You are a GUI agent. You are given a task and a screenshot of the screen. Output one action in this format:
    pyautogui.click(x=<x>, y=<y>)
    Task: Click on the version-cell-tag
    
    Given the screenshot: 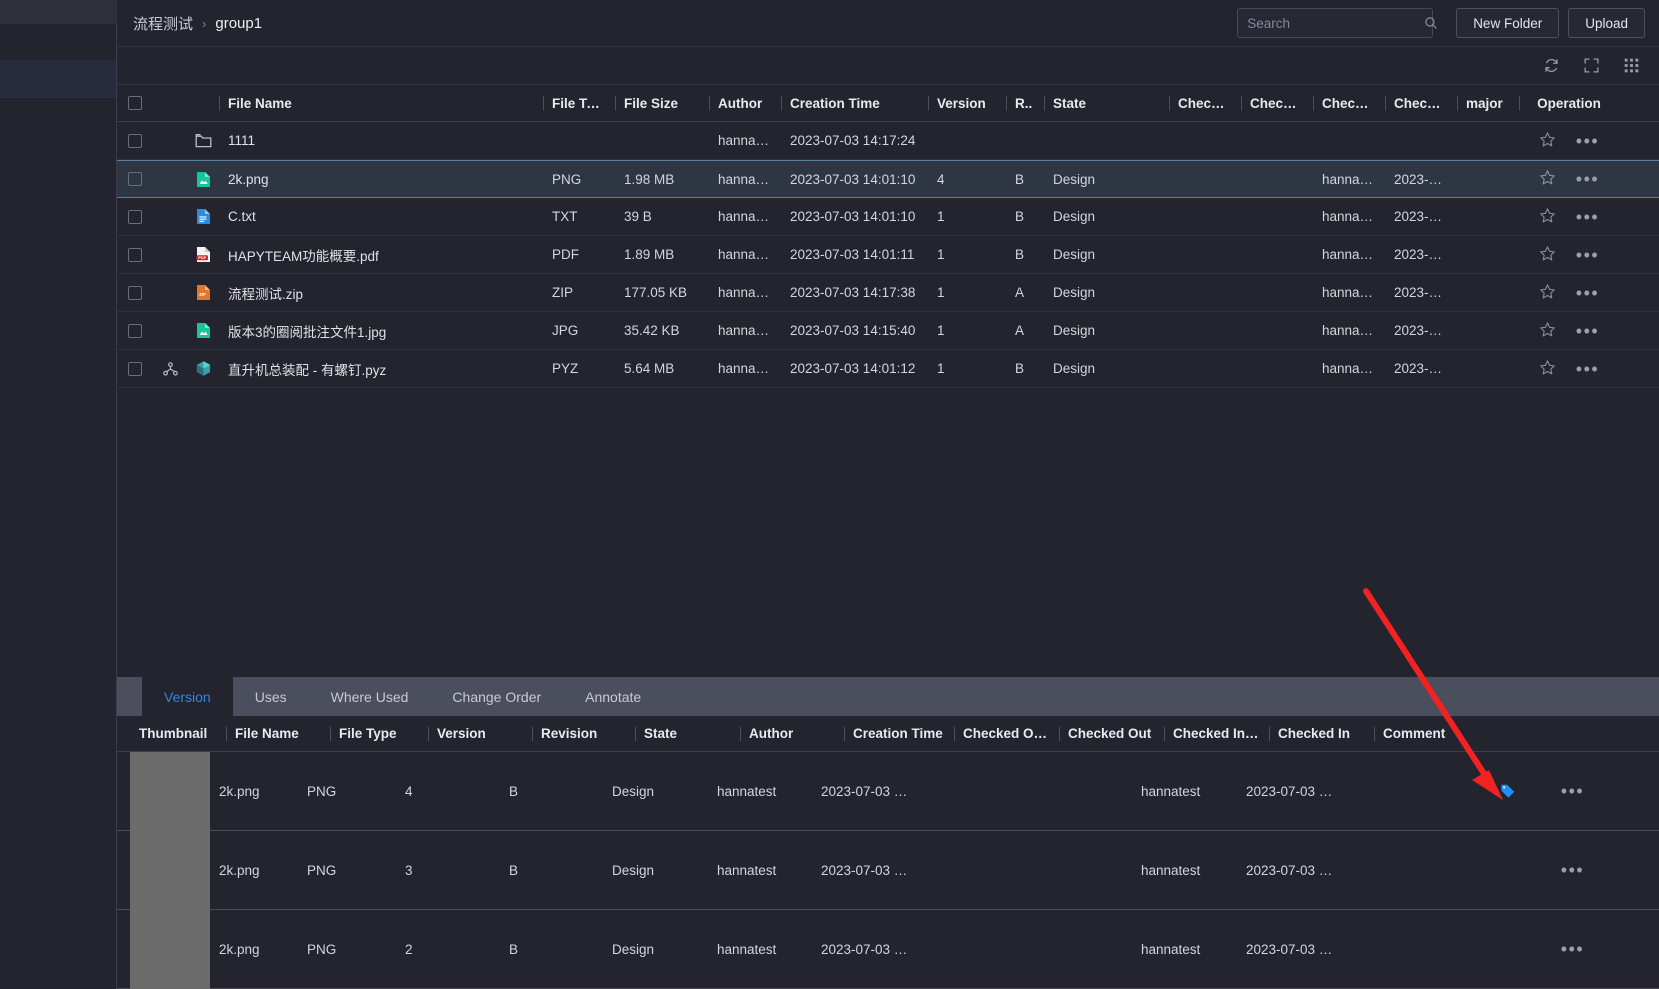 What is the action you would take?
    pyautogui.click(x=1486, y=791)
    